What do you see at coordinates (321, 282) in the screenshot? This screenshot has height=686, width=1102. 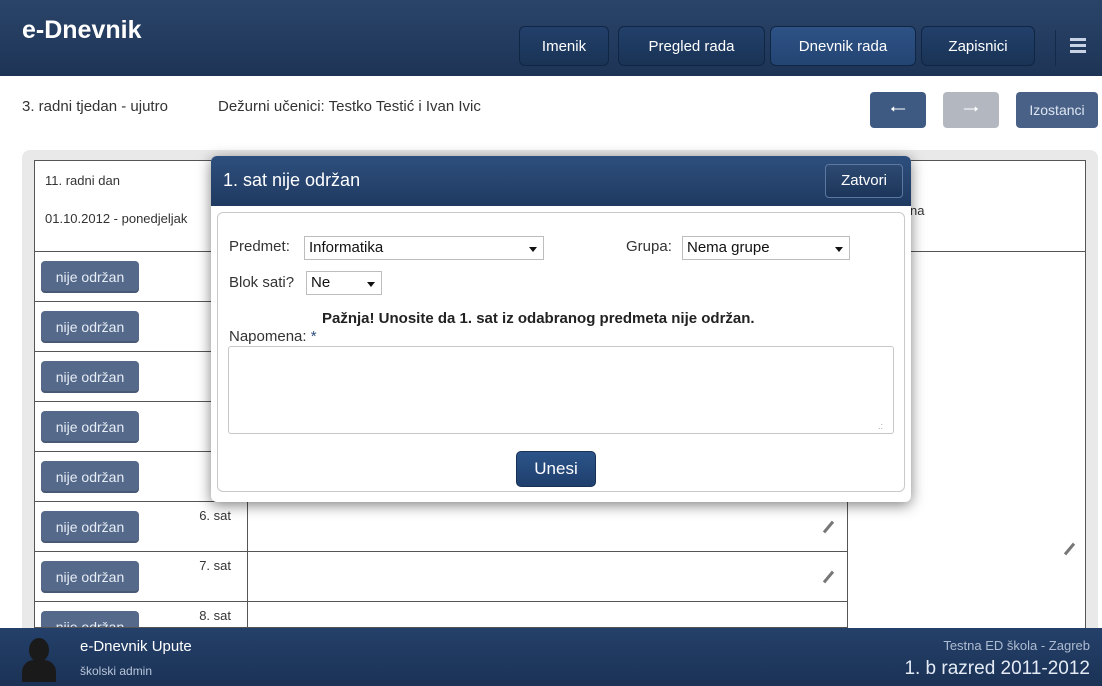 I see `block-value: Ne` at bounding box center [321, 282].